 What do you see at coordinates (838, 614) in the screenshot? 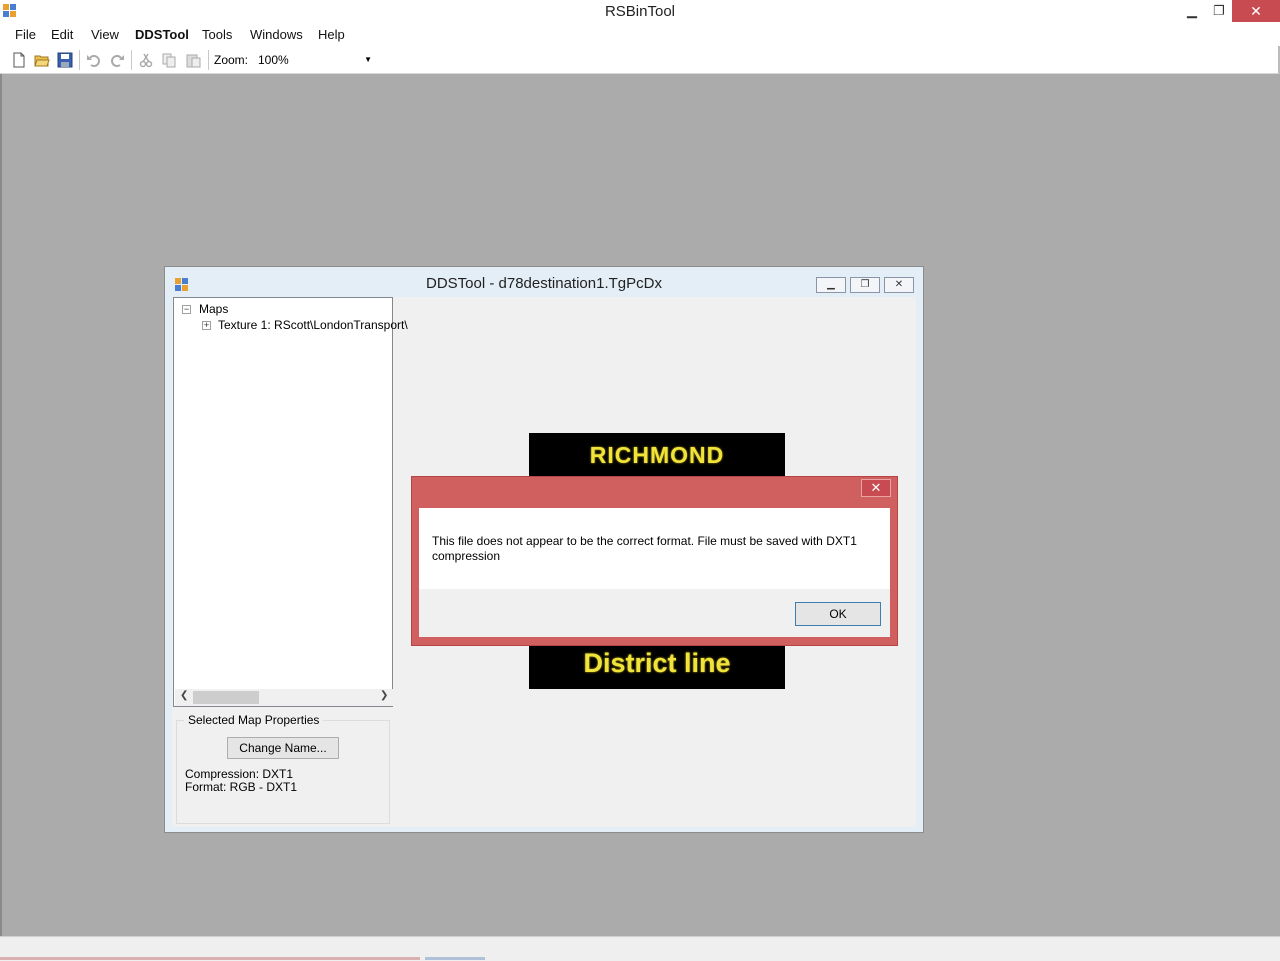
I see `ok-button: OK` at bounding box center [838, 614].